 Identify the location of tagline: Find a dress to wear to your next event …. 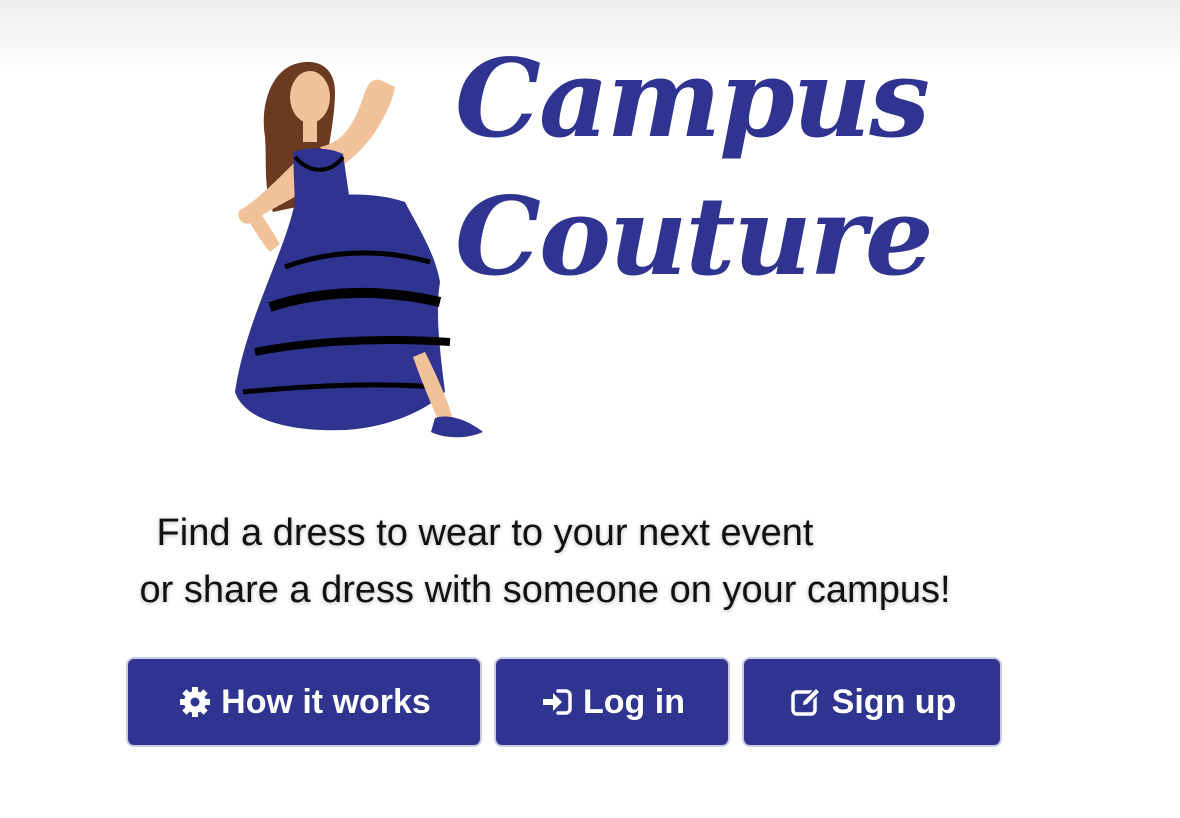
(565, 562).